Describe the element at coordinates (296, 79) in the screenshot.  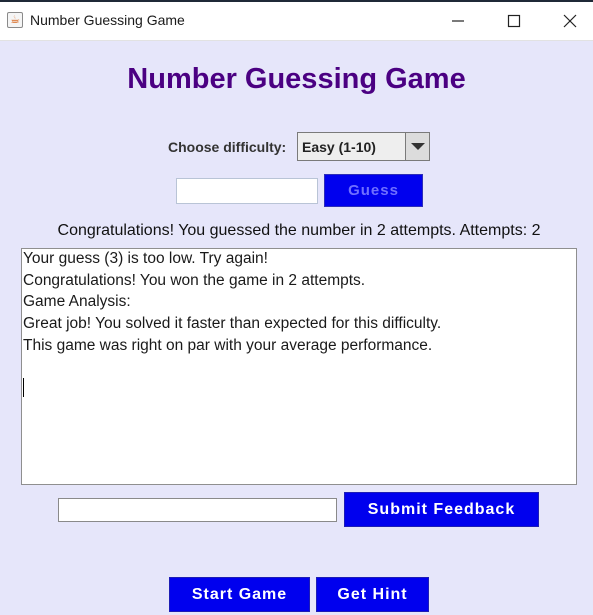
I see `page-title: Number Guessing Game` at that location.